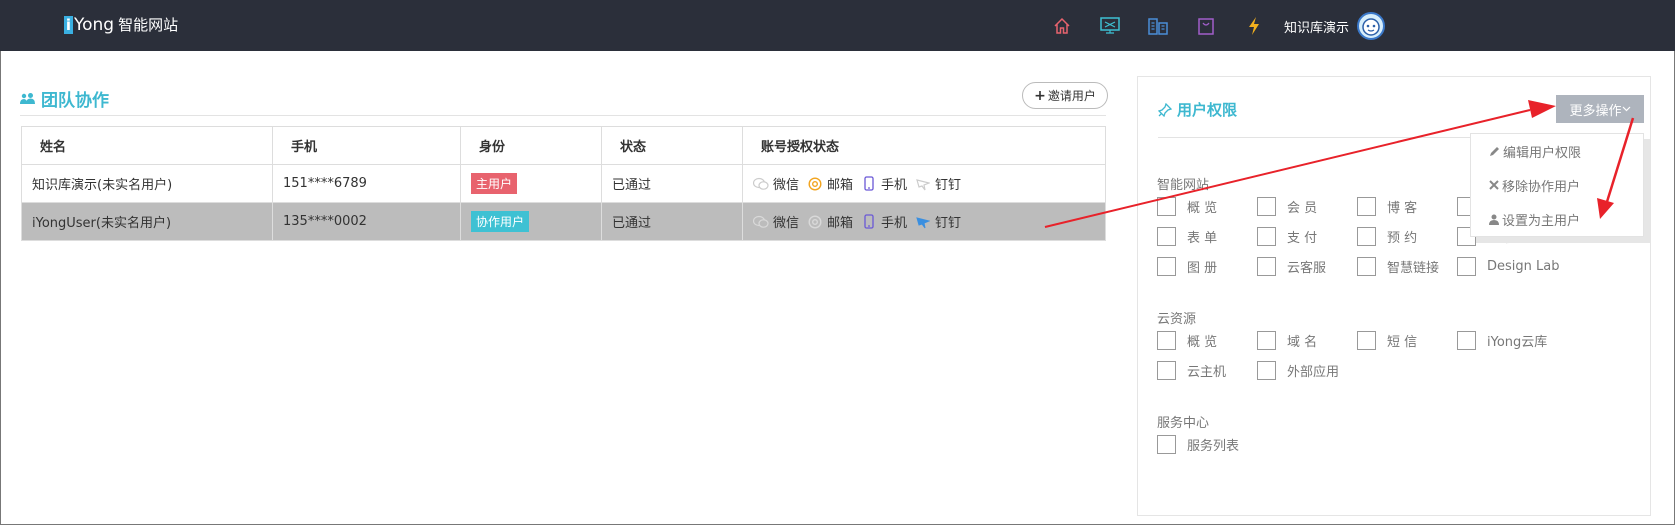  I want to click on more-actions-button: 更多操作, so click(1600, 109).